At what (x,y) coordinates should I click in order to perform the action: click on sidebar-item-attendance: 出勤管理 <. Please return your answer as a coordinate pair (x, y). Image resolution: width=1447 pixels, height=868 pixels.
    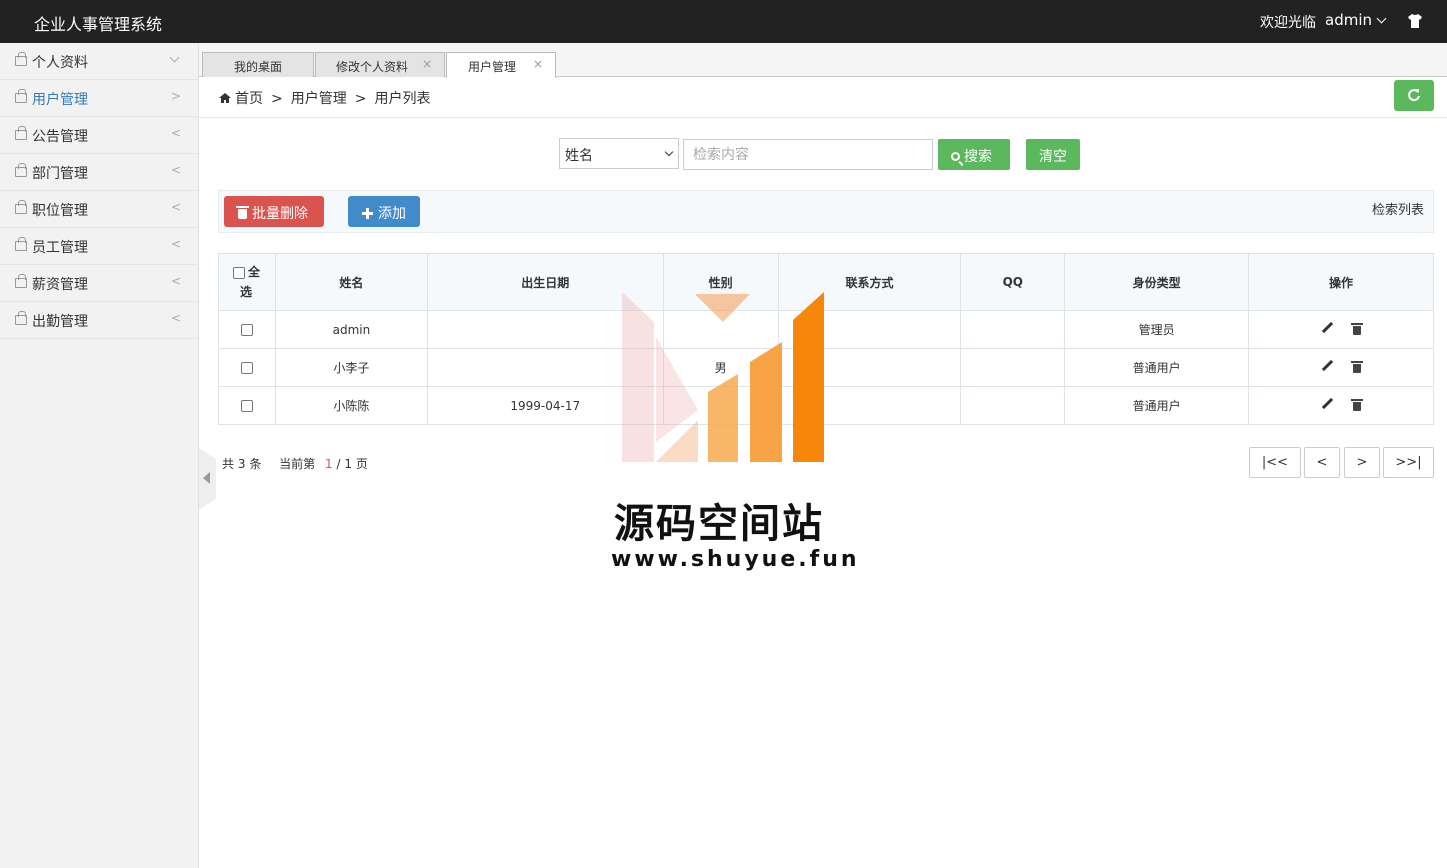
    Looking at the image, I should click on (99, 320).